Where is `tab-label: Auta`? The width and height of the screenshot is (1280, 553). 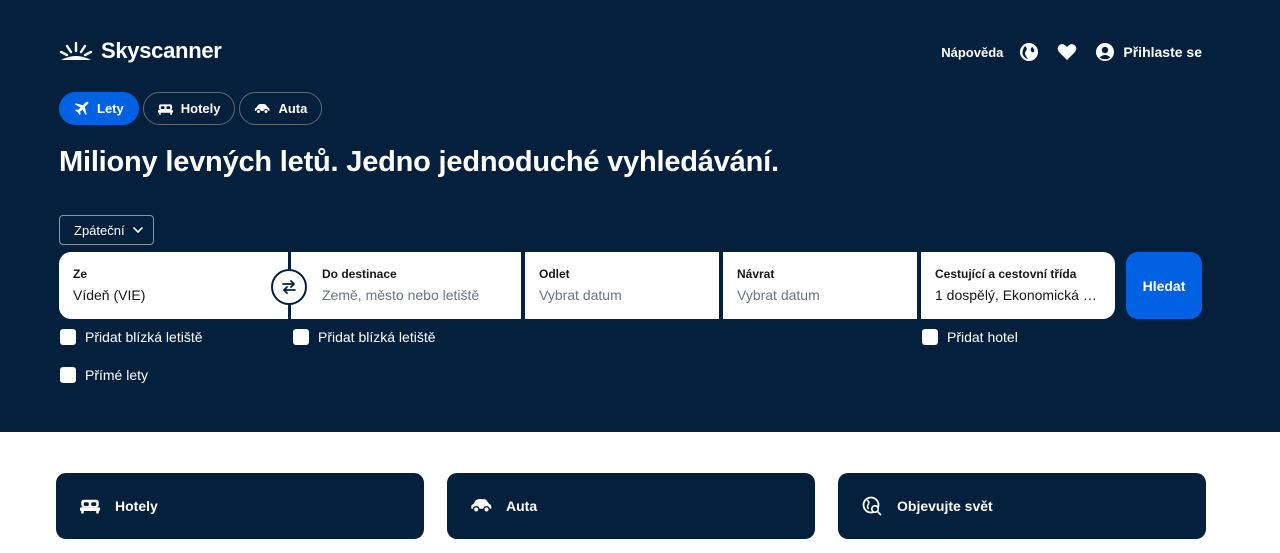
tab-label: Auta is located at coordinates (293, 108).